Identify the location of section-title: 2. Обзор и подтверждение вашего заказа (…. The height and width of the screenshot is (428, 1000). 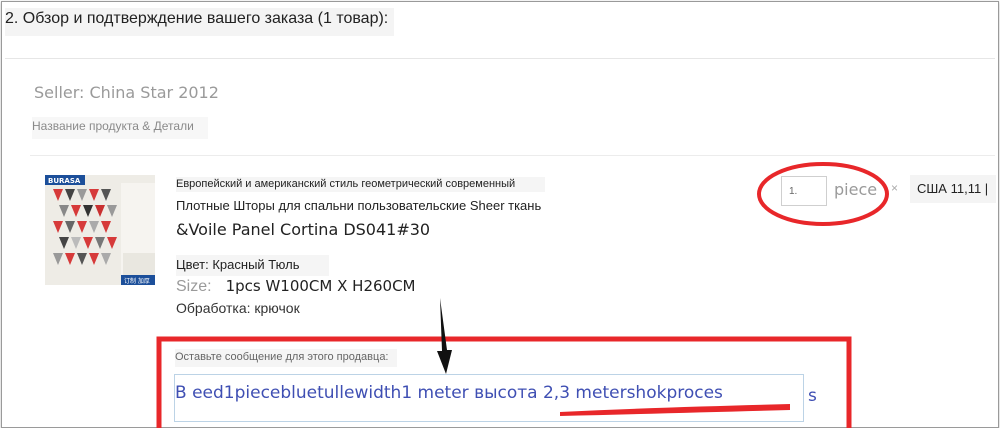
(200, 22).